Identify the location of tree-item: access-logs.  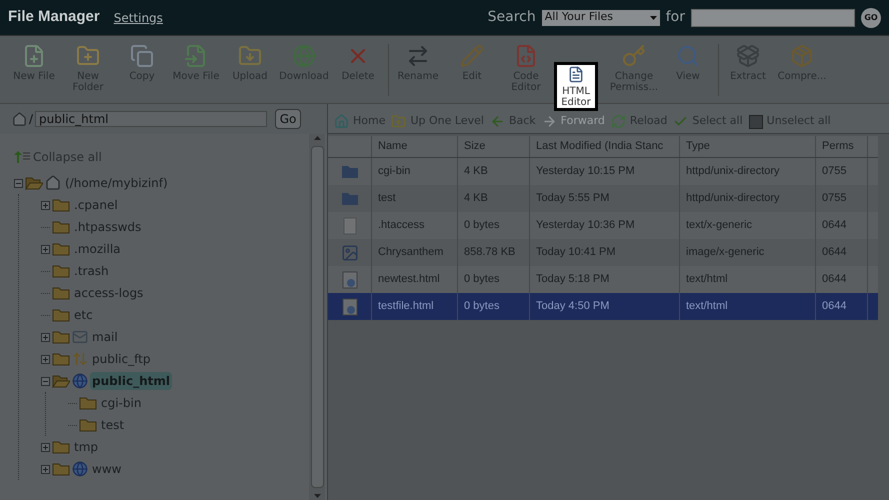
(109, 293).